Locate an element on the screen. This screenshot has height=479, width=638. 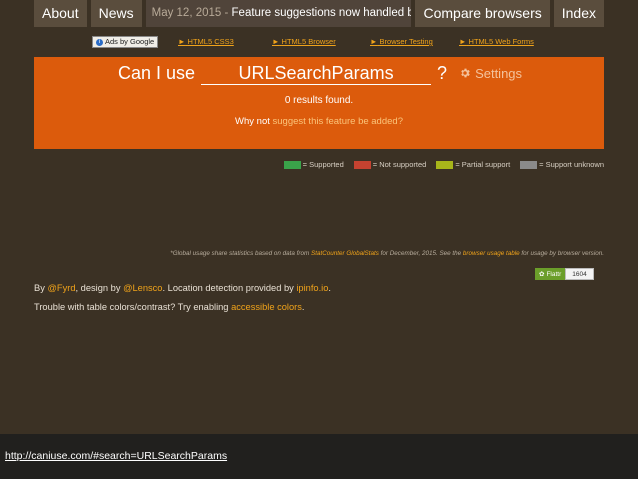
nav-about: About is located at coordinates (60, 13).